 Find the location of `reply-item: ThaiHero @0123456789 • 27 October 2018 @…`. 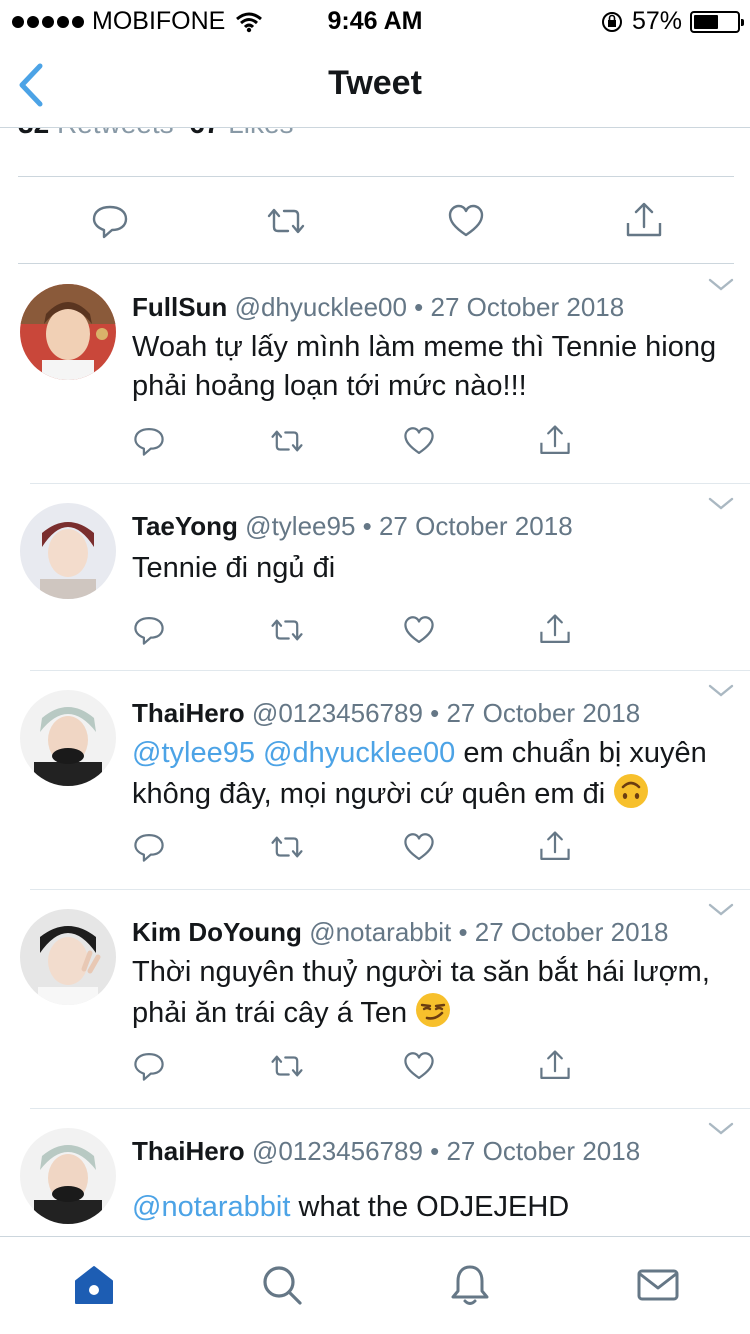

reply-item: ThaiHero @0123456789 • 27 October 2018 @… is located at coordinates (375, 1172).